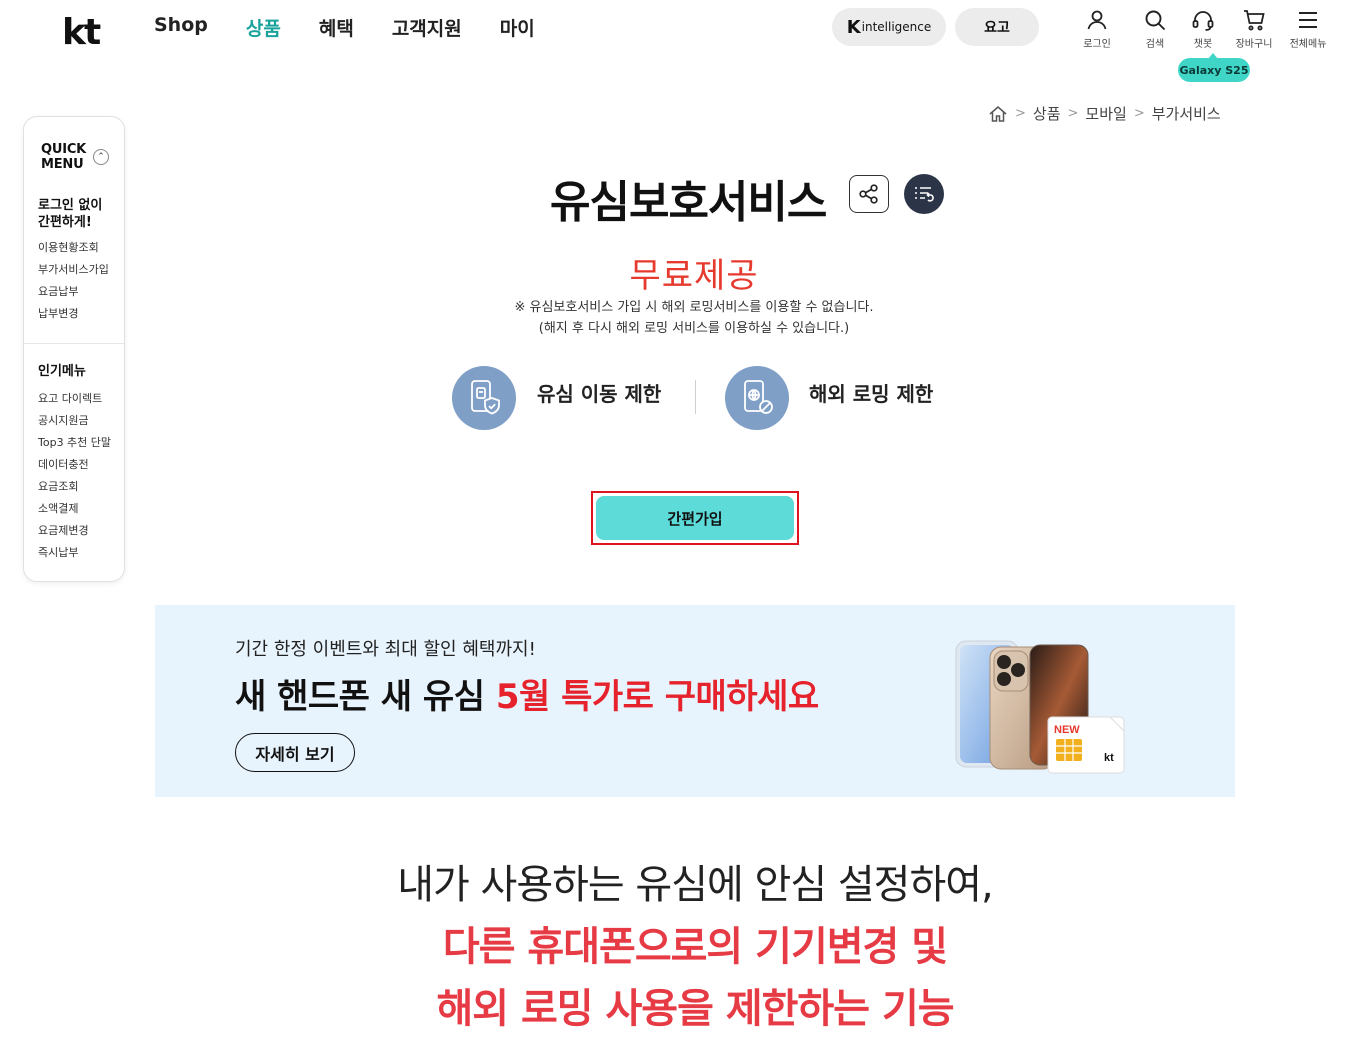 This screenshot has width=1347, height=1061. I want to click on all-menu-button: 전체메뉴, so click(1308, 29).